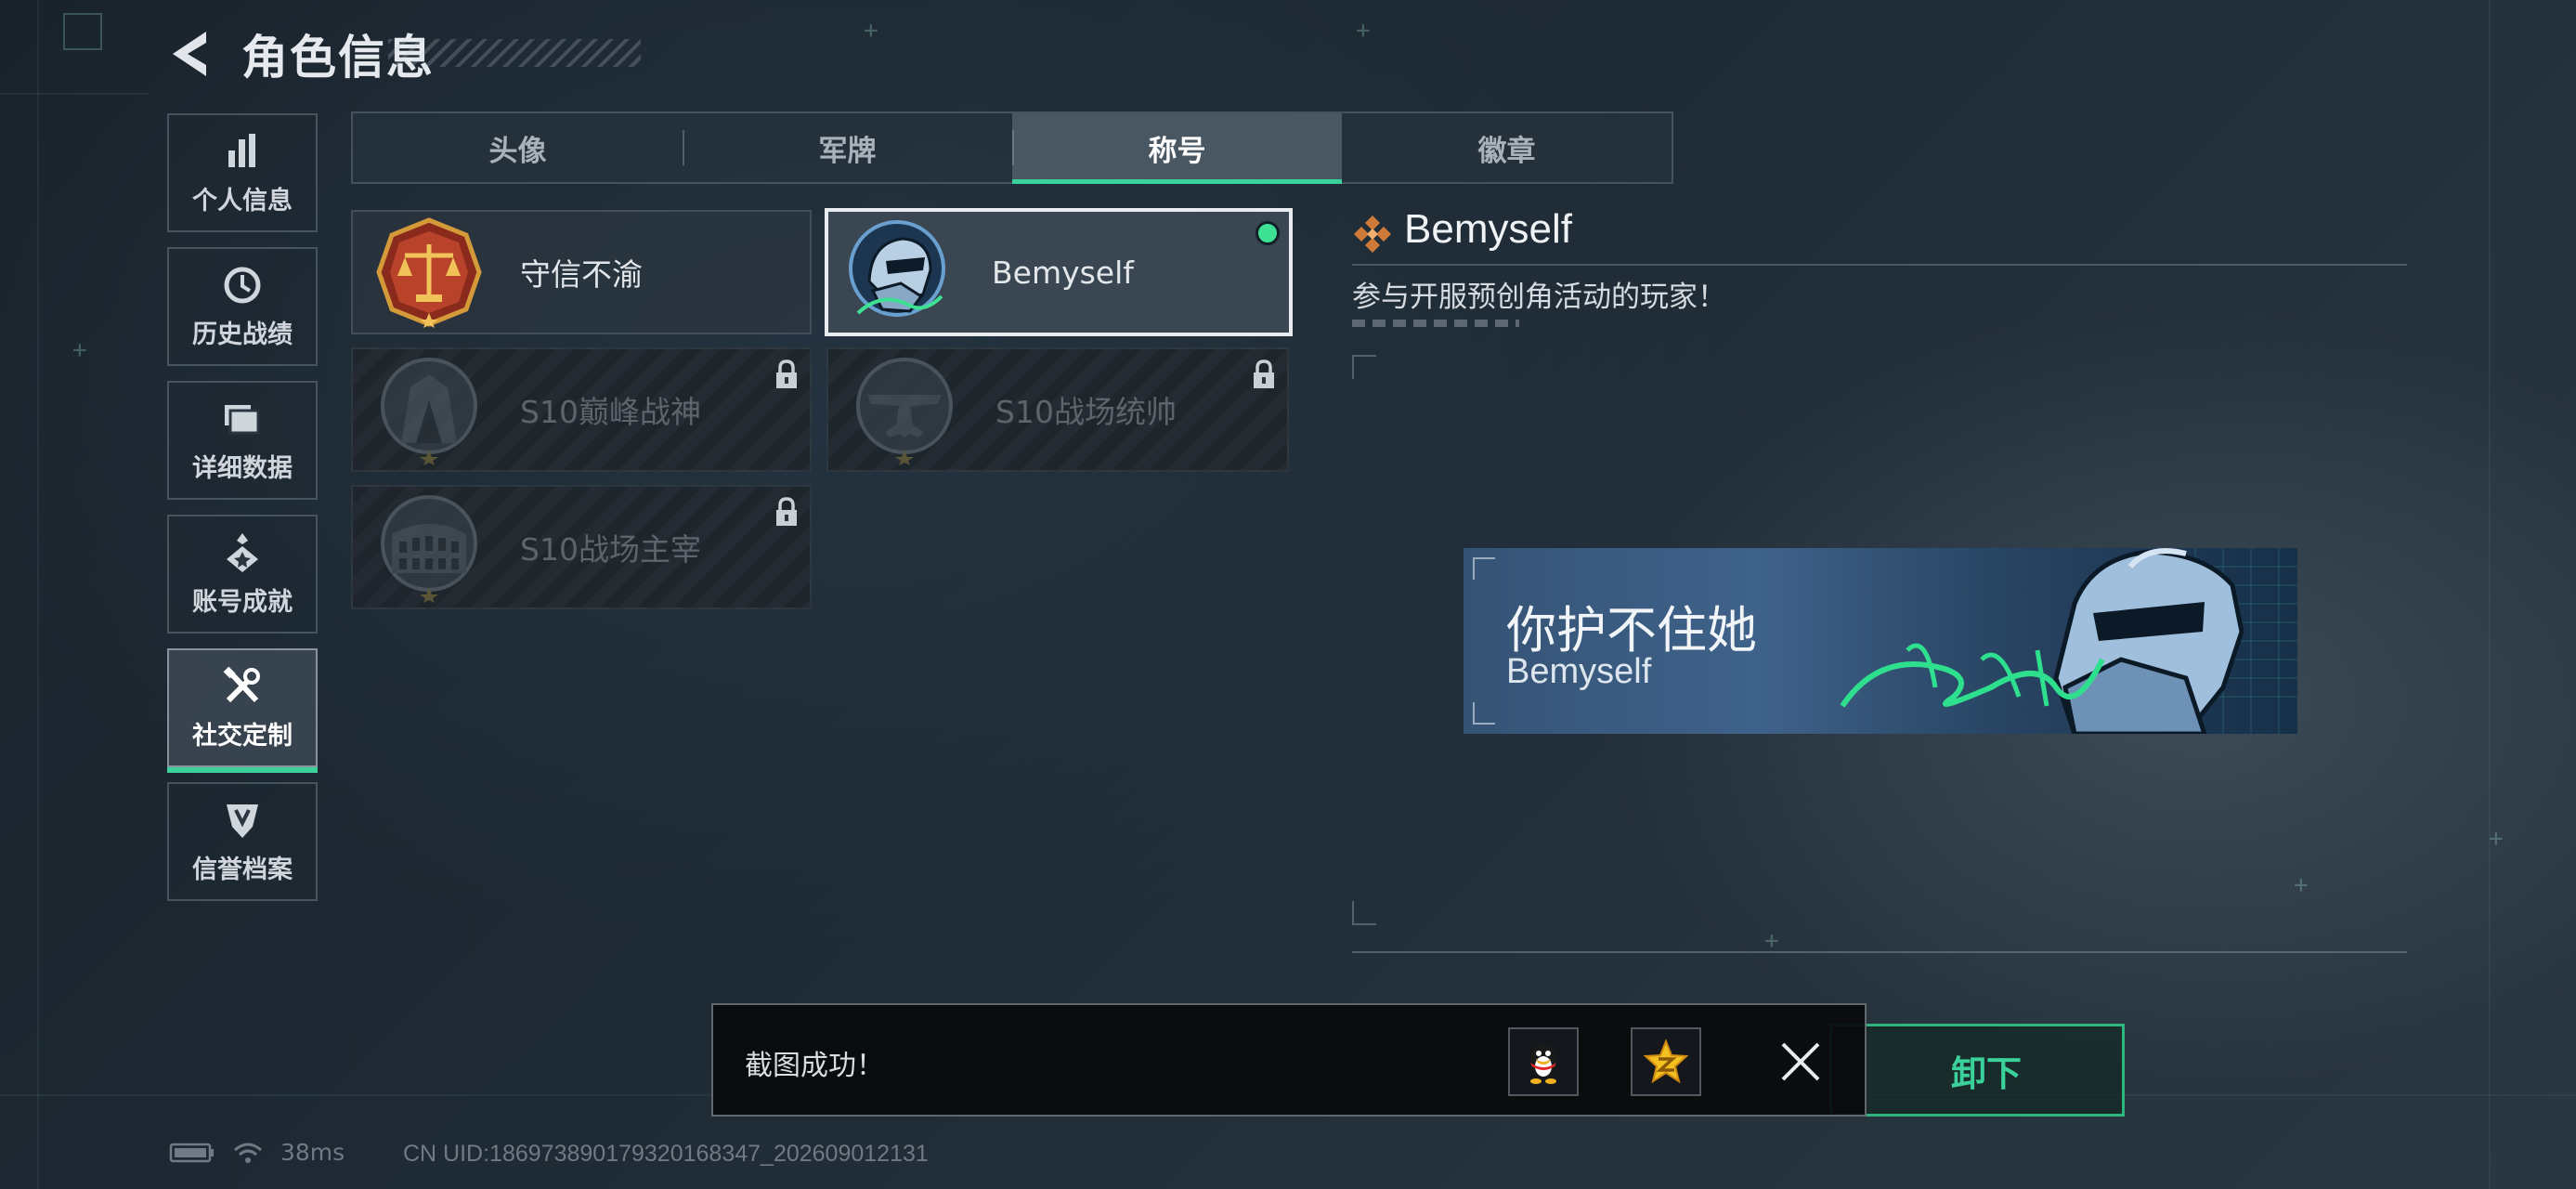 This screenshot has height=1189, width=2576. Describe the element at coordinates (1289, 1060) in the screenshot. I see `screenshot-toast: 截图成功！` at that location.